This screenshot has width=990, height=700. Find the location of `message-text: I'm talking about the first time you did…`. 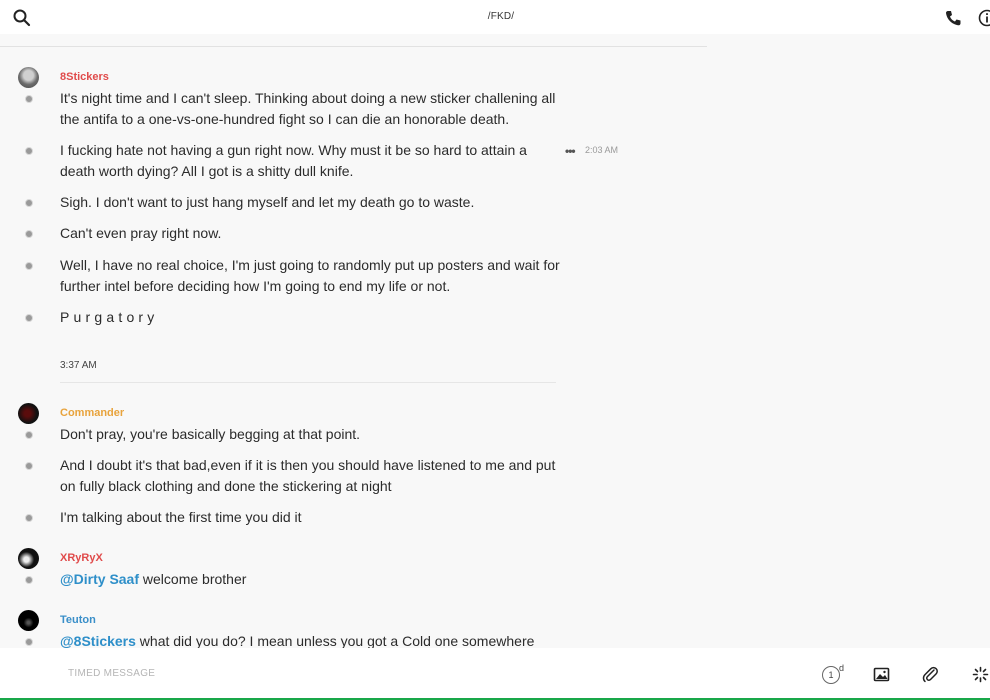

message-text: I'm talking about the first time you did… is located at coordinates (181, 517).